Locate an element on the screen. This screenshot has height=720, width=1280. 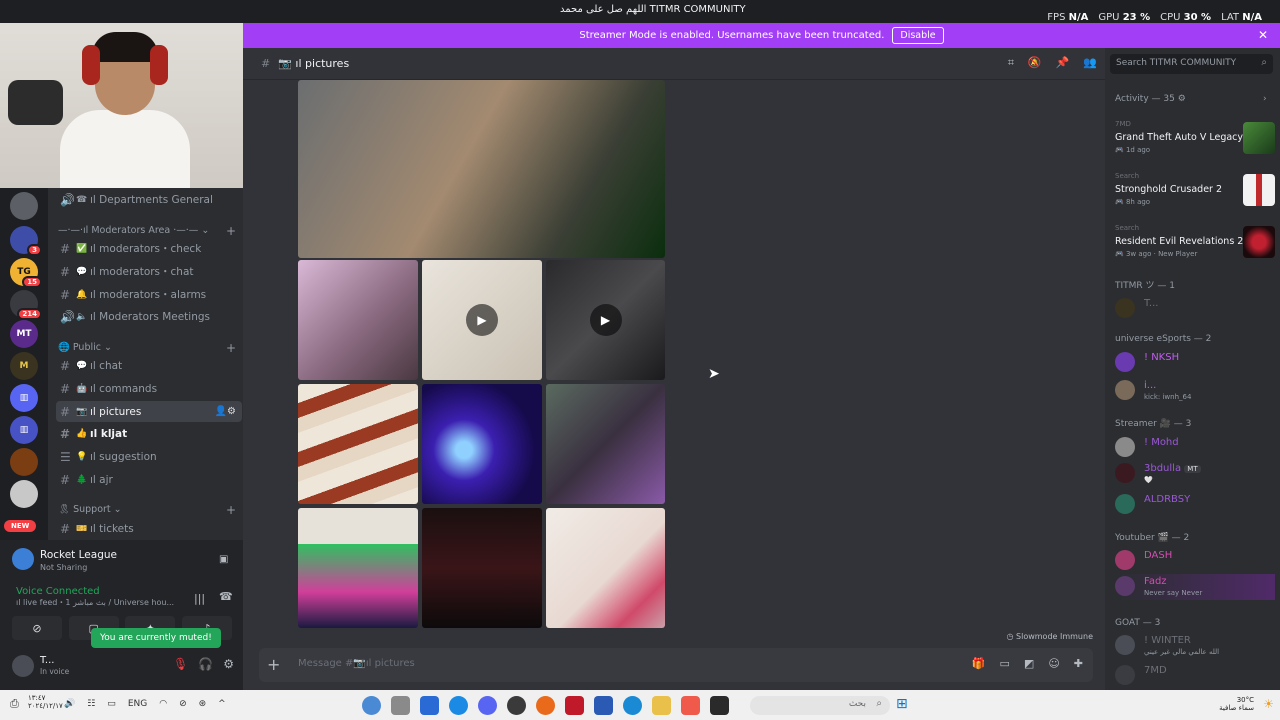
terminal-app-icon is located at coordinates (719, 705).